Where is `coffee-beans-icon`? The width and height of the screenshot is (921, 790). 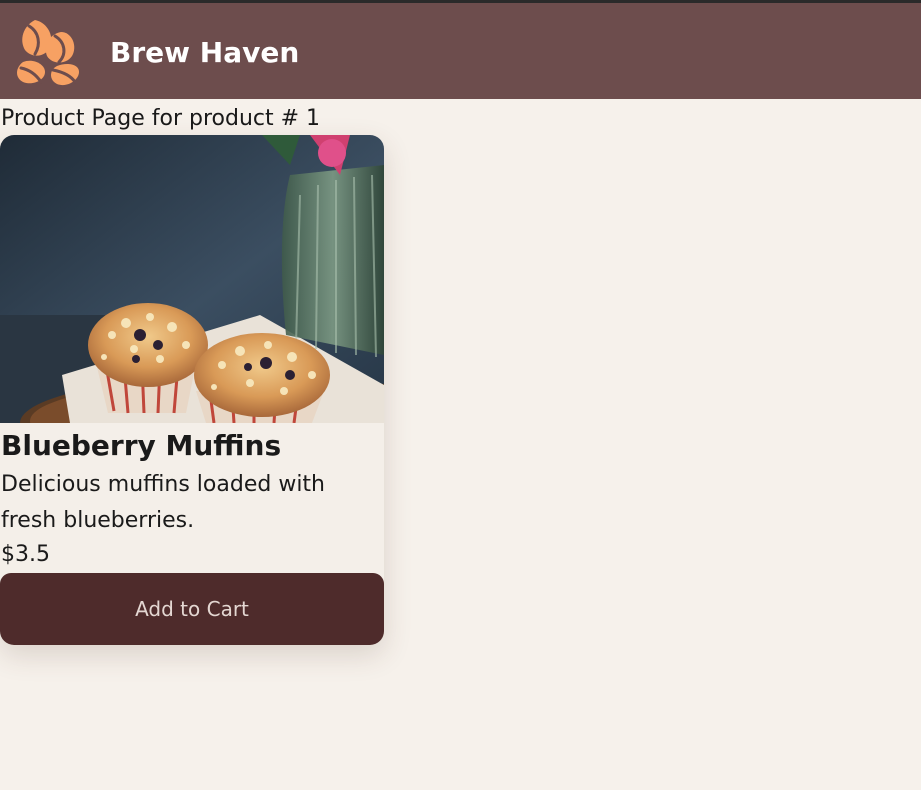 coffee-beans-icon is located at coordinates (48, 52).